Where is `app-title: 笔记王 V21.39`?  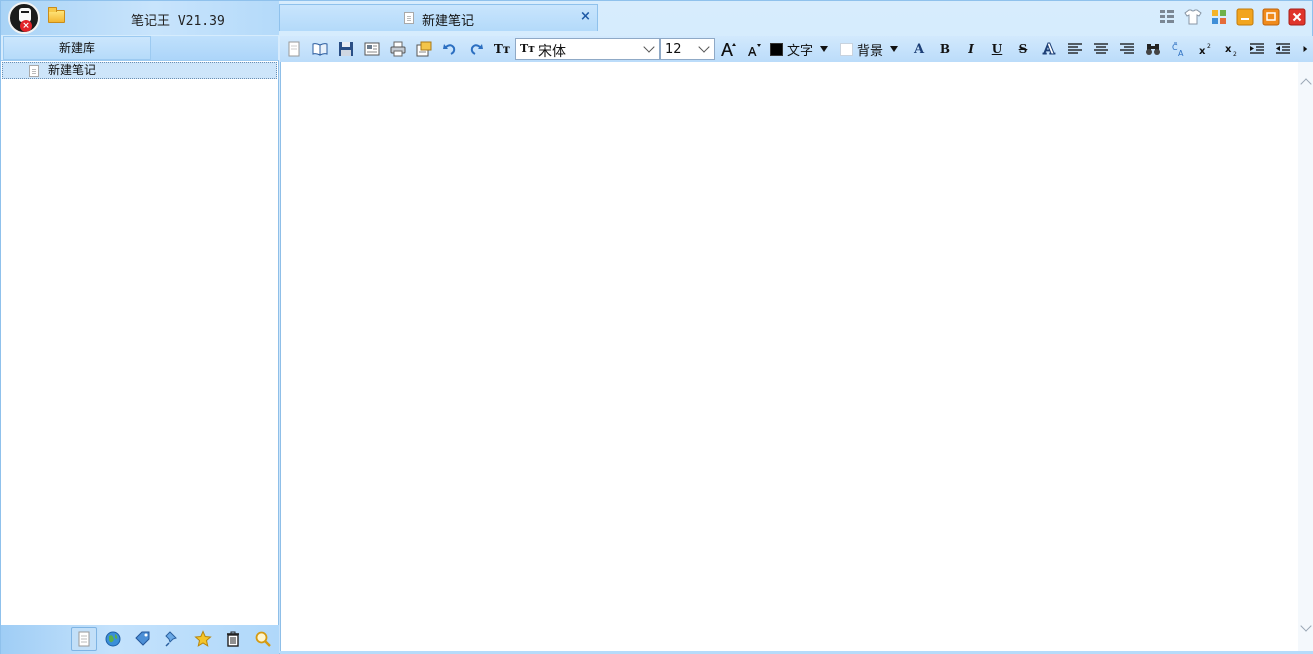
app-title: 笔记王 V21.39 is located at coordinates (178, 21).